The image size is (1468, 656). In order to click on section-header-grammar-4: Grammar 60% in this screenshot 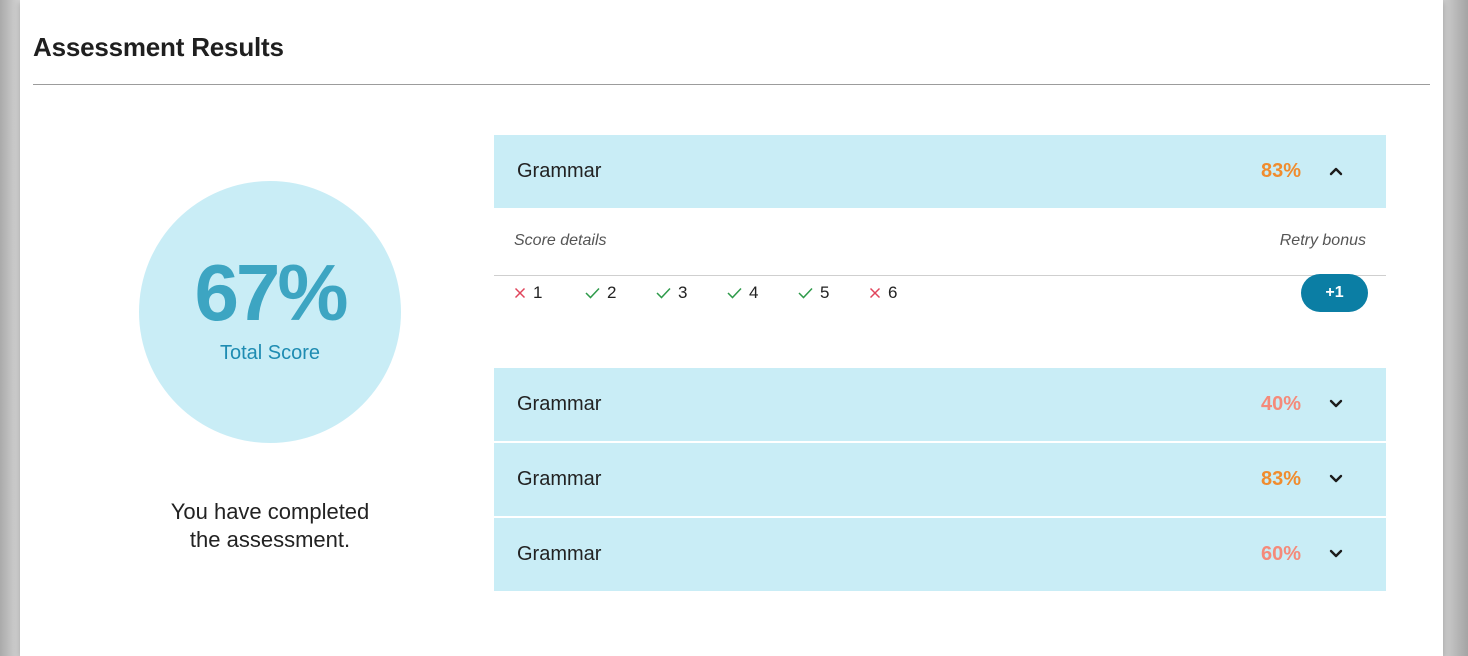, I will do `click(940, 554)`.